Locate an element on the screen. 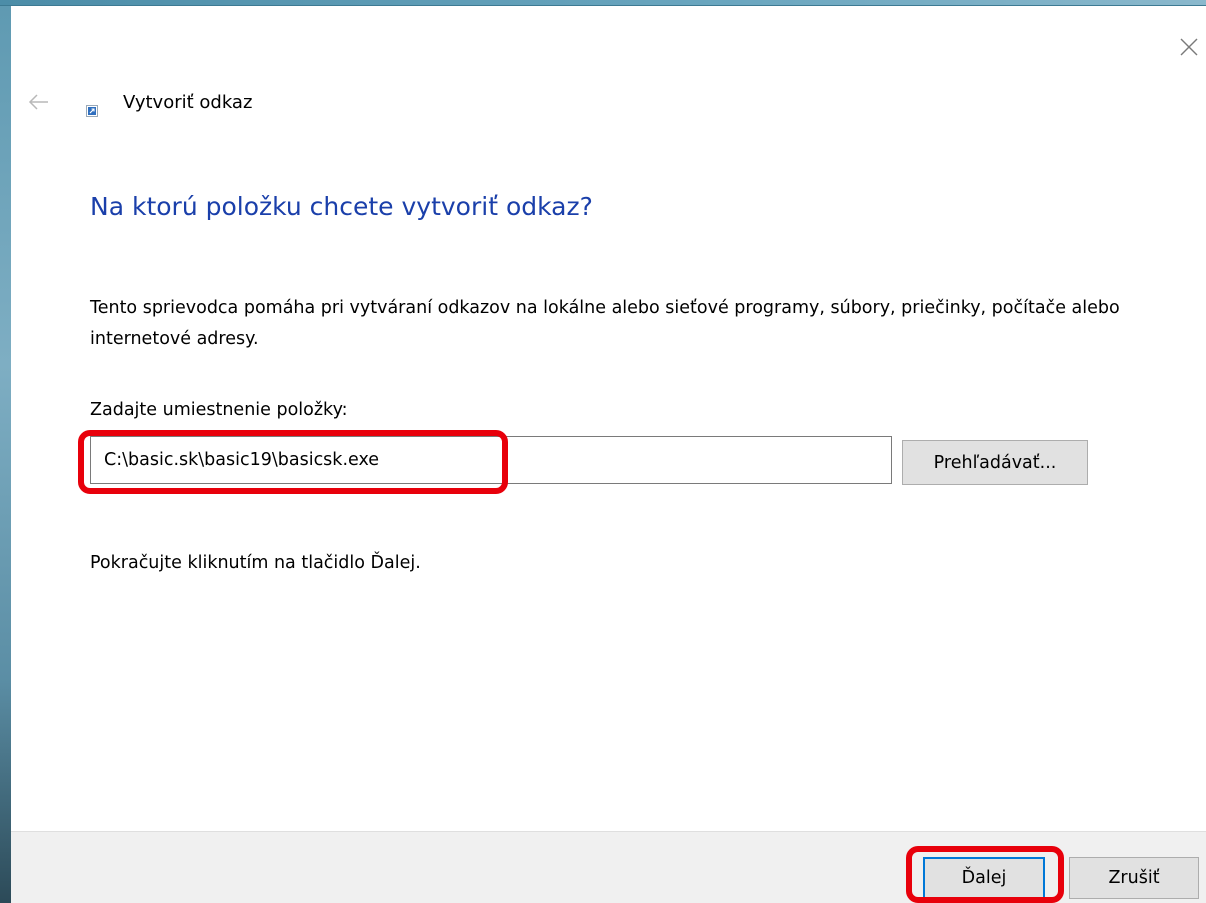 This screenshot has width=1206, height=903. back-arrow-icon is located at coordinates (39, 102).